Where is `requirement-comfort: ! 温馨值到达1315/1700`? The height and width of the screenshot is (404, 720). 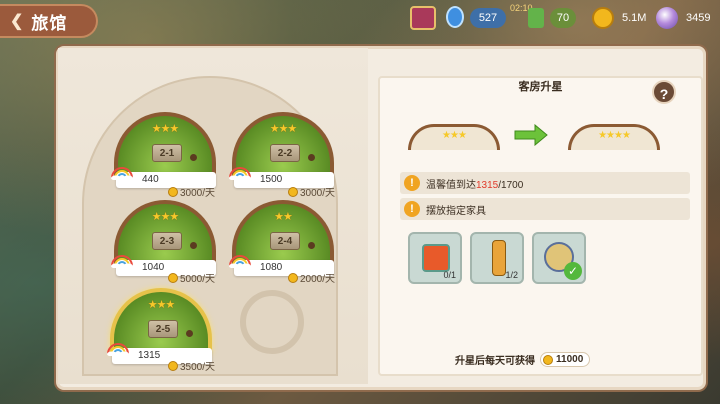
requirement-comfort: ! 温馨值到达1315/1700 is located at coordinates (545, 183).